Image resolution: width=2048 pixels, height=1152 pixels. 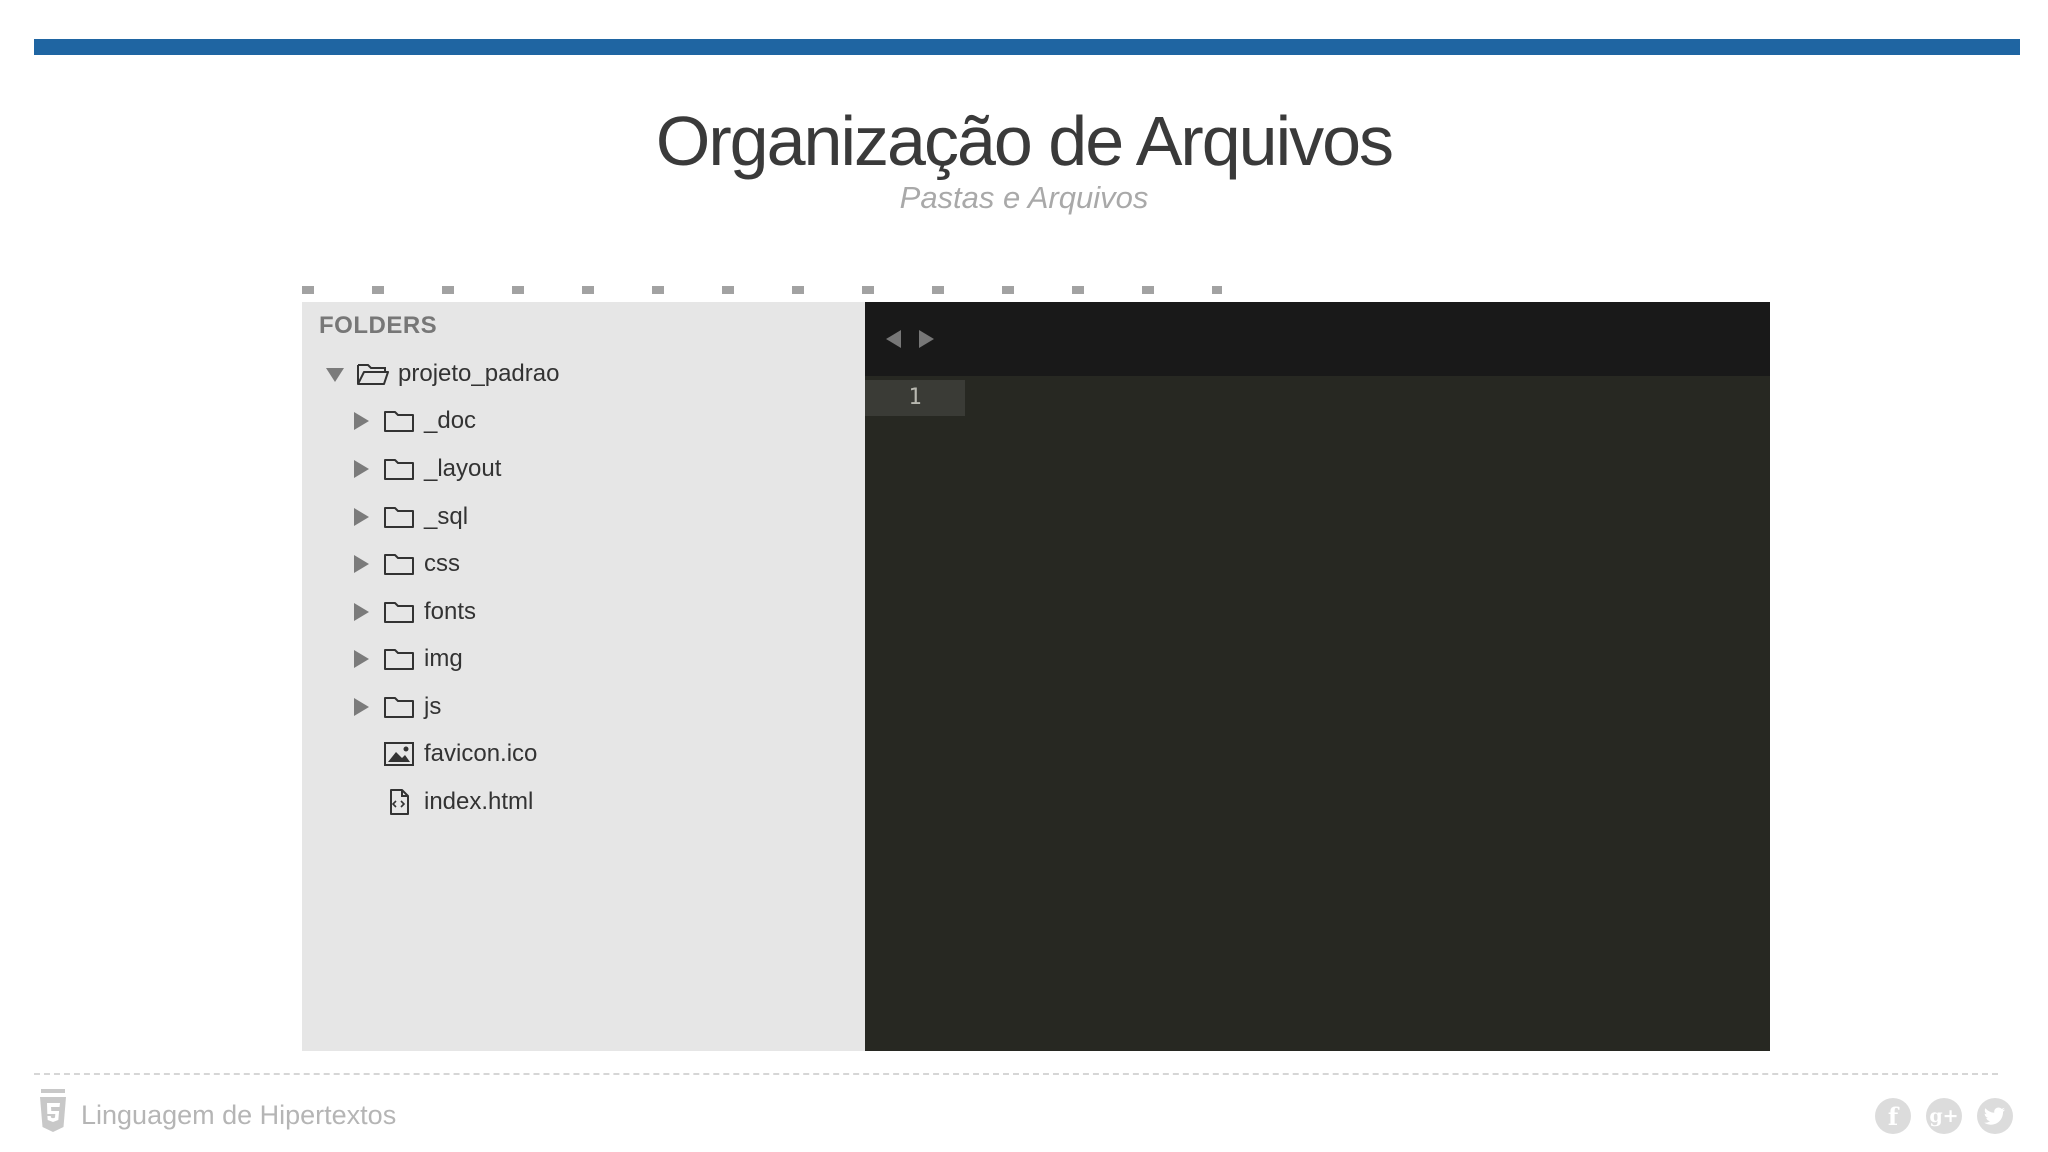 I want to click on tree-item-label: img, so click(x=443, y=658).